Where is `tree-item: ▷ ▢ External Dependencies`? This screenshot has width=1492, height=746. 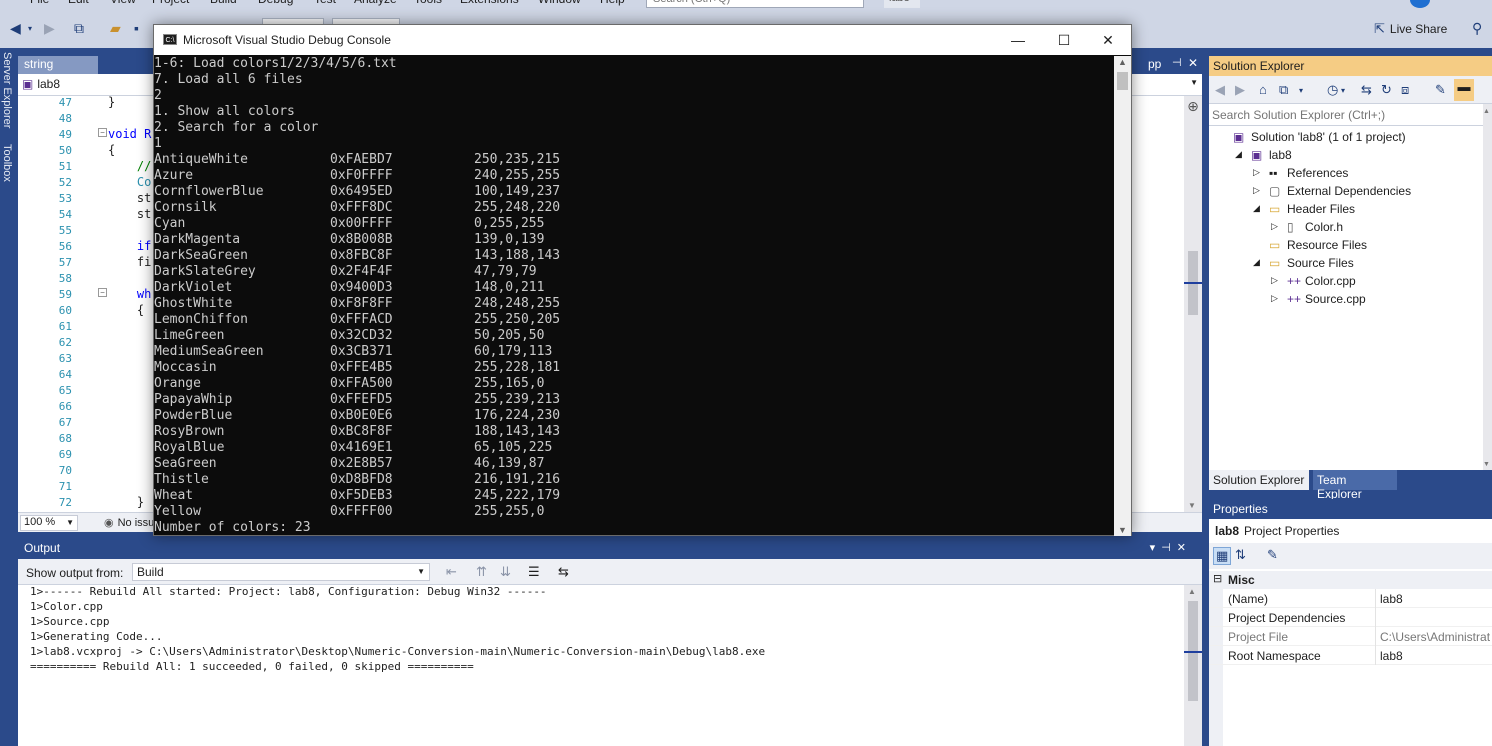
tree-item: ▷ ▢ External Dependencies is located at coordinates (1346, 191).